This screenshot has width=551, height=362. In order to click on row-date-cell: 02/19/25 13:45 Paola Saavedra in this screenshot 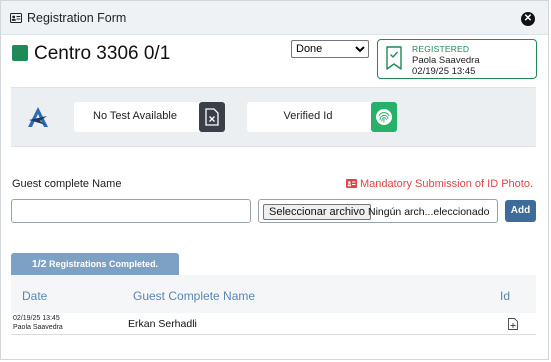, I will do `click(38, 323)`.